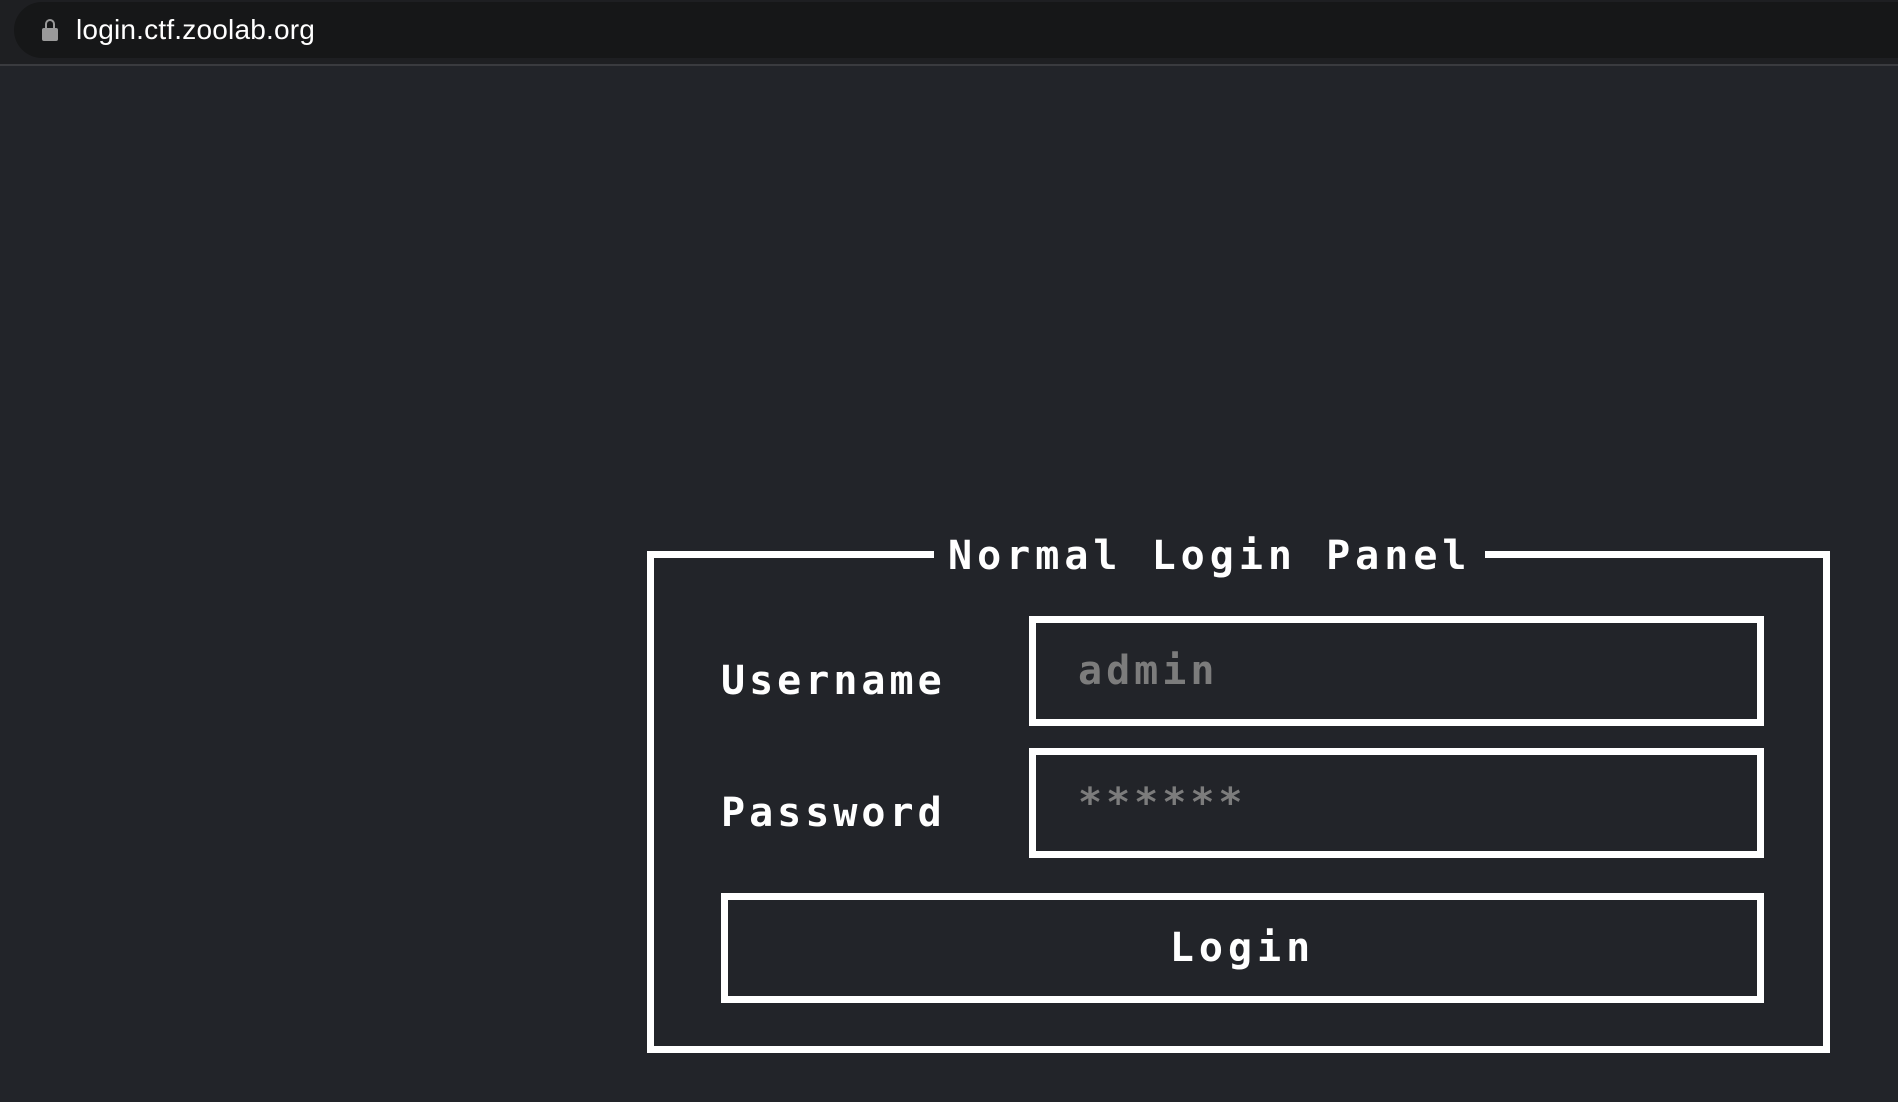 The image size is (1898, 1102). Describe the element at coordinates (833, 681) in the screenshot. I see `username-label: Username` at that location.